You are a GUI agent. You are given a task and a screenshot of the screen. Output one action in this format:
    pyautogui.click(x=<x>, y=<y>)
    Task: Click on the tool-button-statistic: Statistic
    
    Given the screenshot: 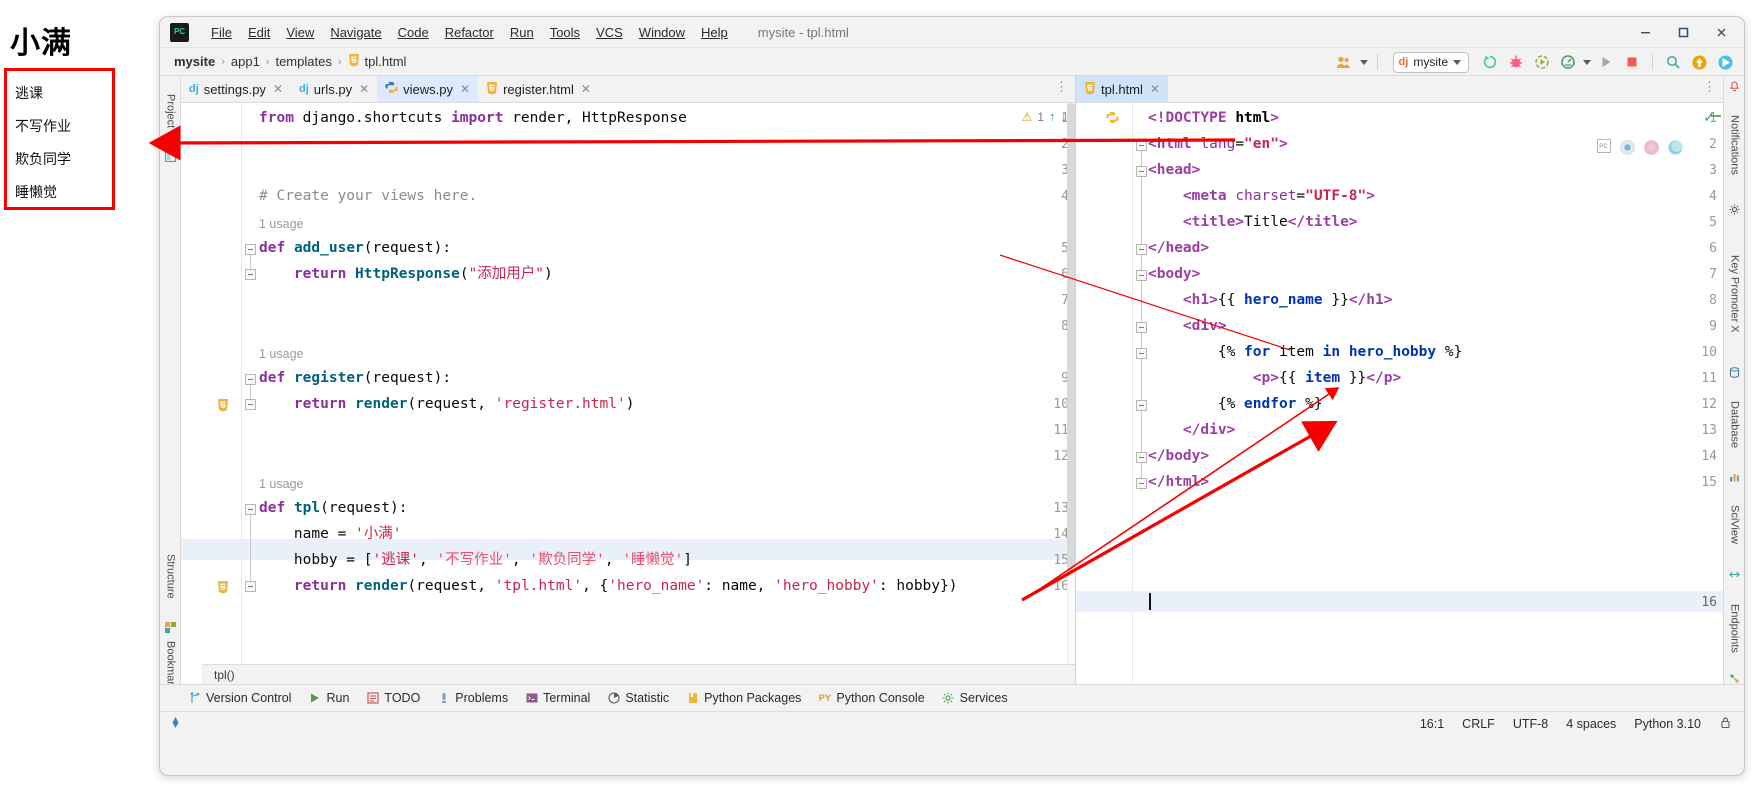 What is the action you would take?
    pyautogui.click(x=638, y=698)
    